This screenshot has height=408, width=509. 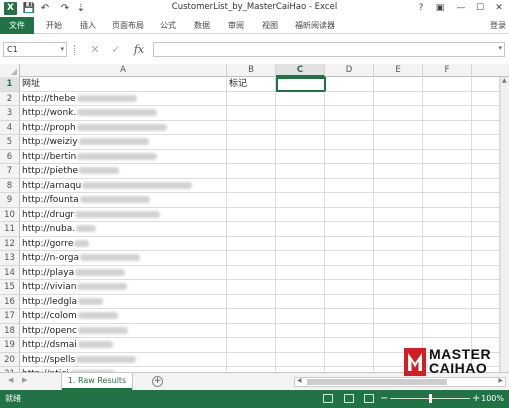 What do you see at coordinates (10, 258) in the screenshot?
I see `row-header: 13` at bounding box center [10, 258].